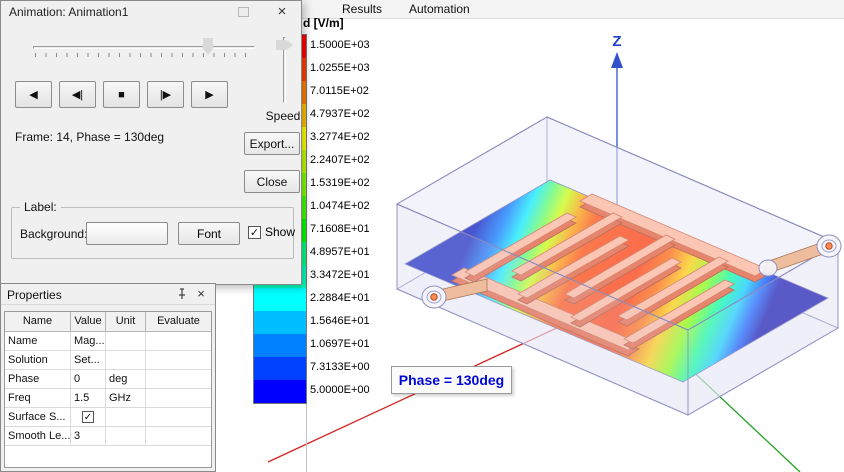 The height and width of the screenshot is (472, 844). What do you see at coordinates (165, 94) in the screenshot?
I see `step-forward-button: |▶` at bounding box center [165, 94].